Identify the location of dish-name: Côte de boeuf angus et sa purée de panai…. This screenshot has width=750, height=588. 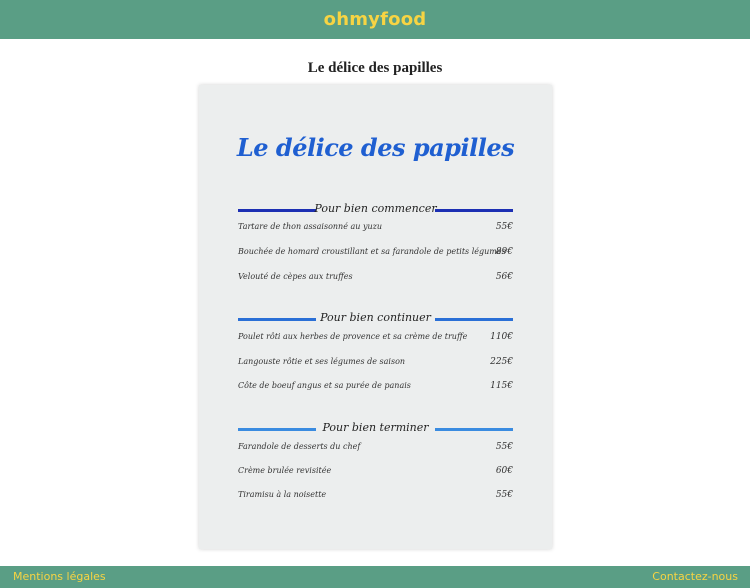
(324, 385).